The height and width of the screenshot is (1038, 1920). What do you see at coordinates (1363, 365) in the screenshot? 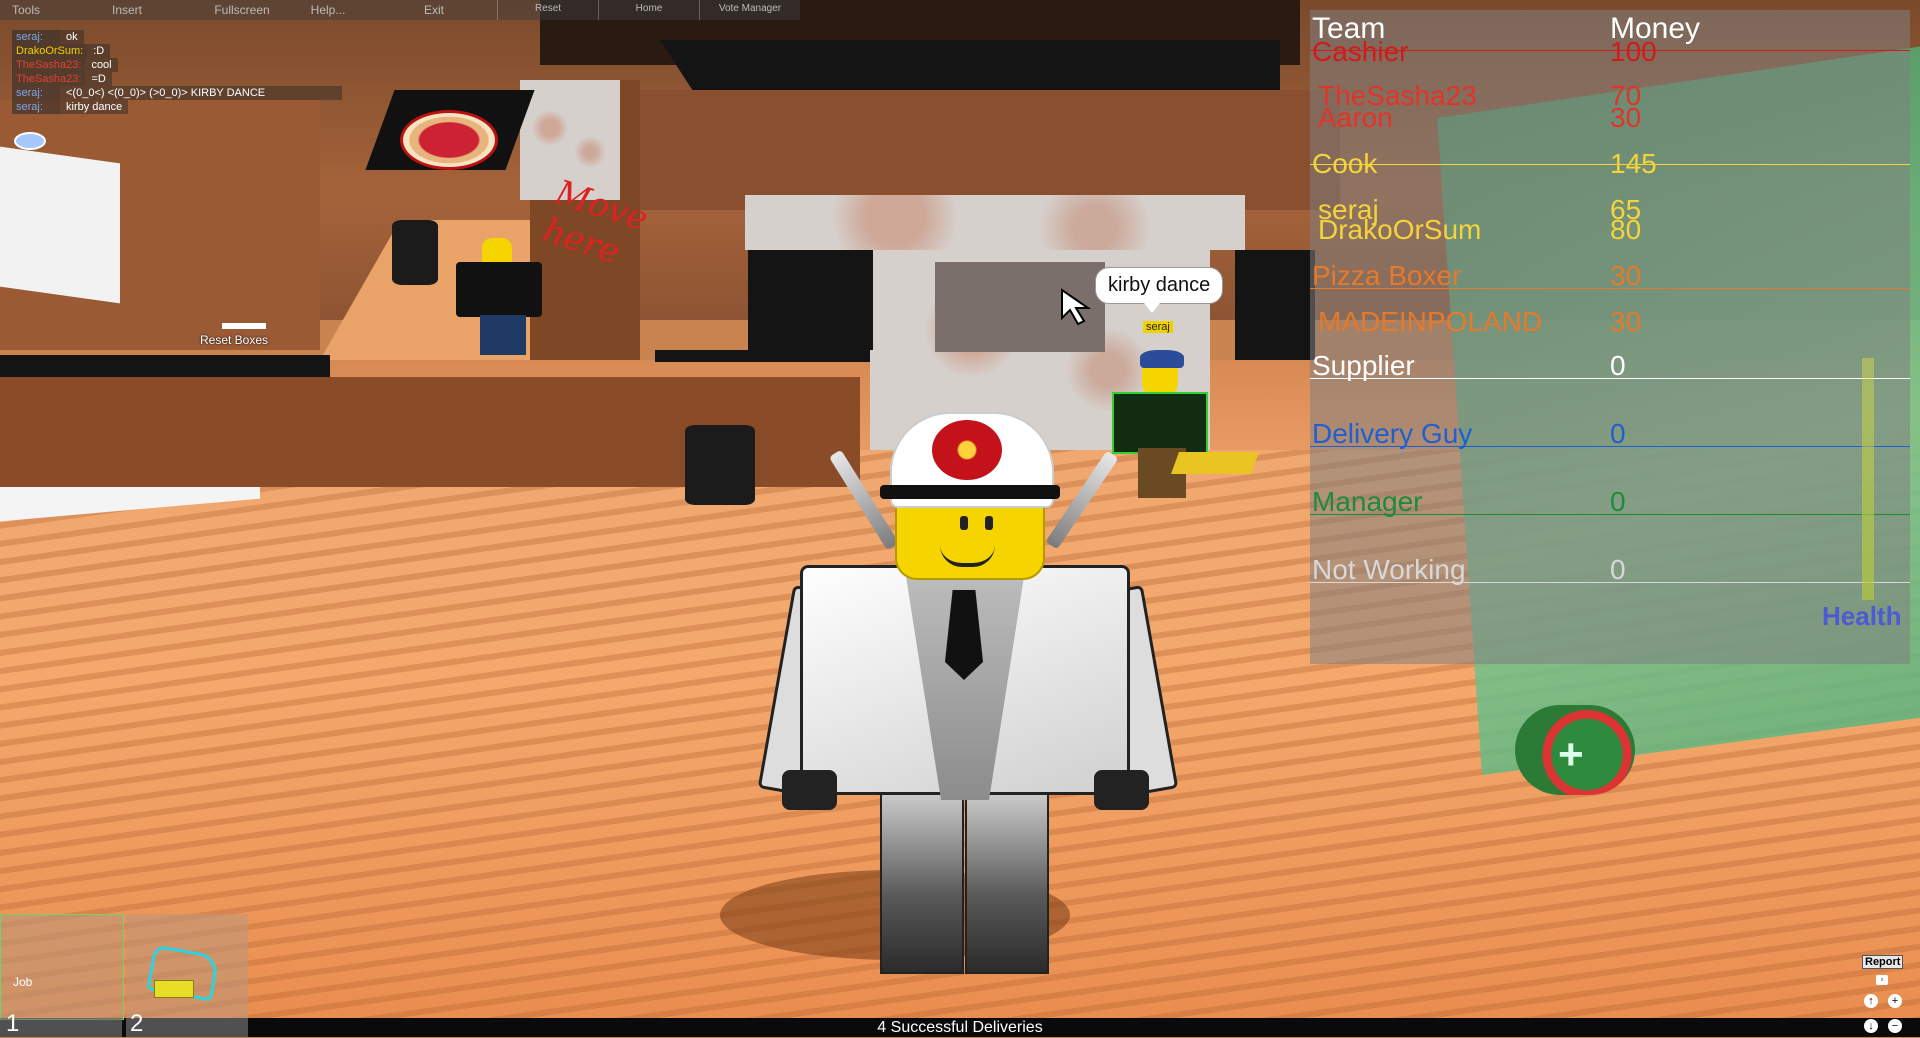
I see `team-name: Supplier` at bounding box center [1363, 365].